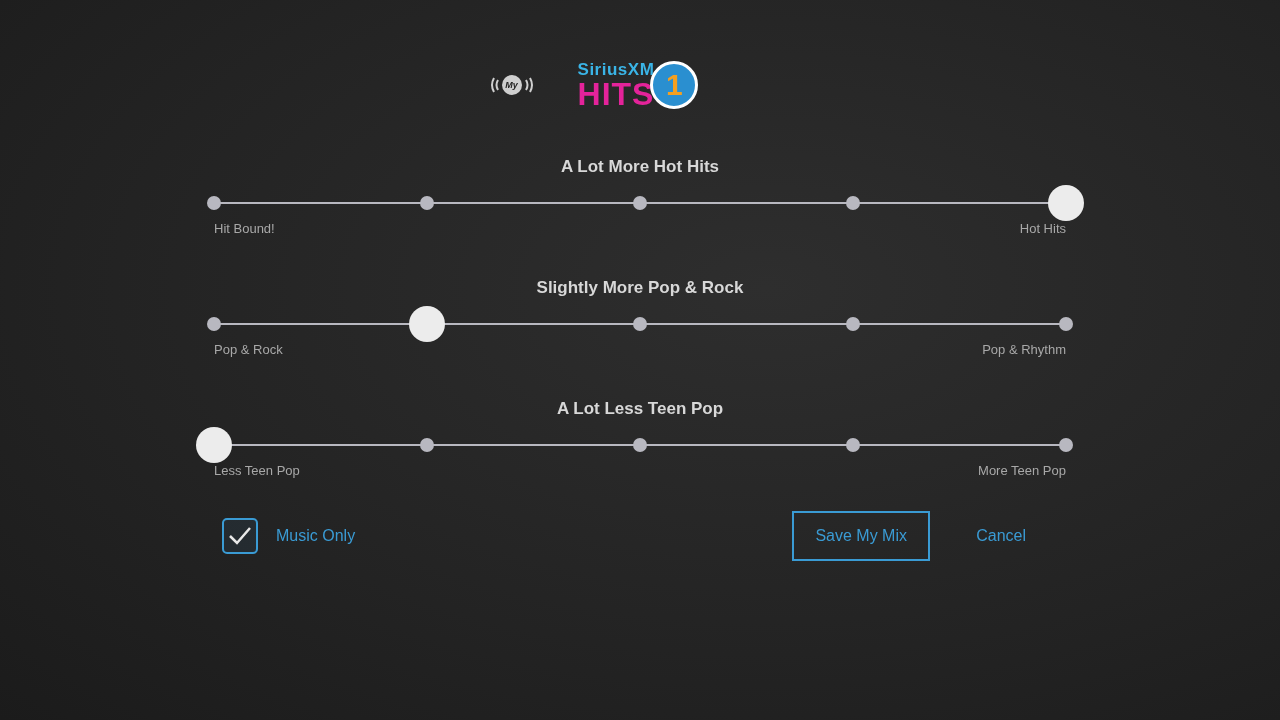 The width and height of the screenshot is (1280, 720). Describe the element at coordinates (640, 409) in the screenshot. I see `slider-title: A Lot Less Teen Pop` at that location.